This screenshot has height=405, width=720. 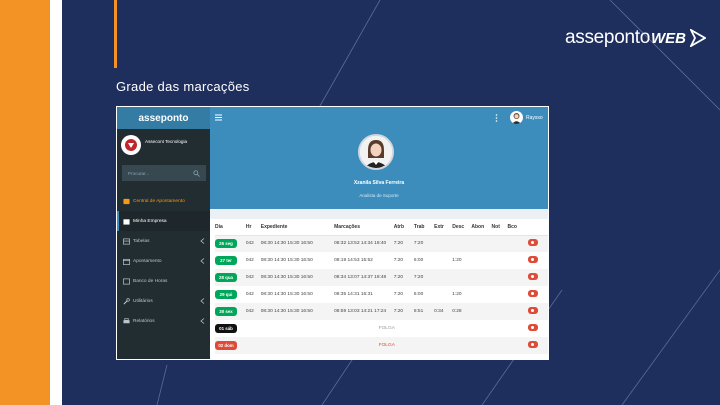 What do you see at coordinates (126, 241) in the screenshot?
I see `table-icon` at bounding box center [126, 241].